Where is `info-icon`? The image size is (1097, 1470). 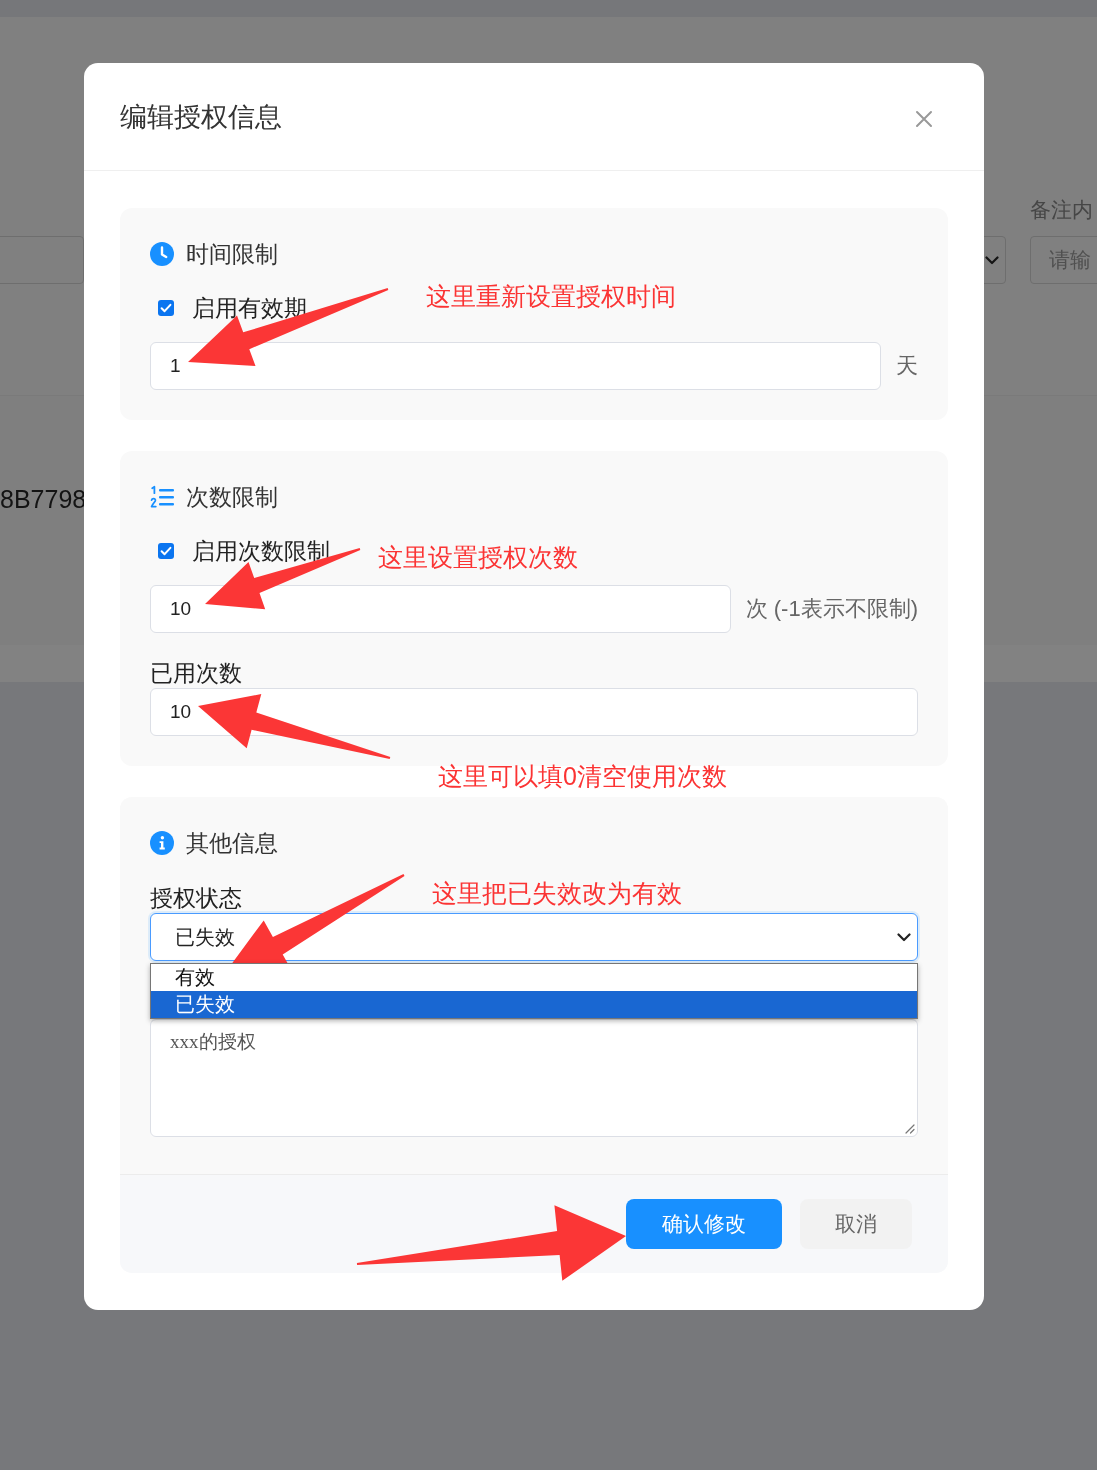
info-icon is located at coordinates (162, 843).